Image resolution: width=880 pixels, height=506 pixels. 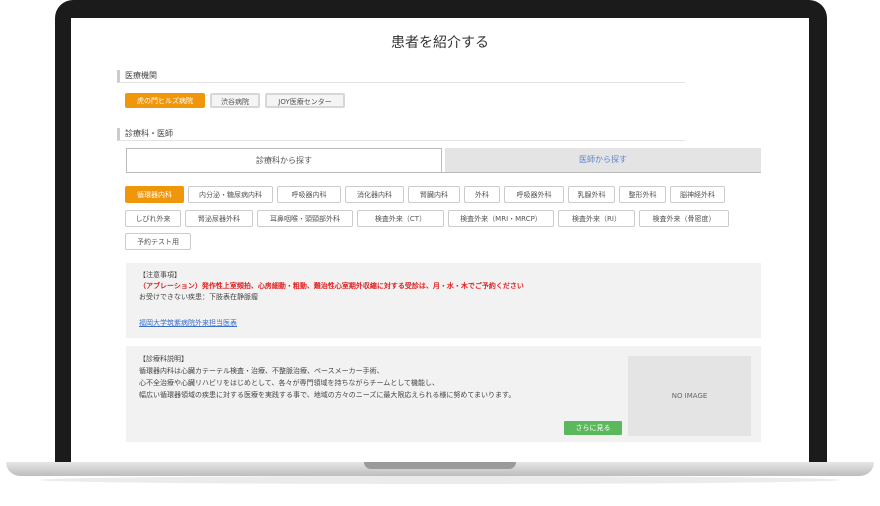 What do you see at coordinates (160, 275) in the screenshot?
I see `notice-heading: 【注意事項】` at bounding box center [160, 275].